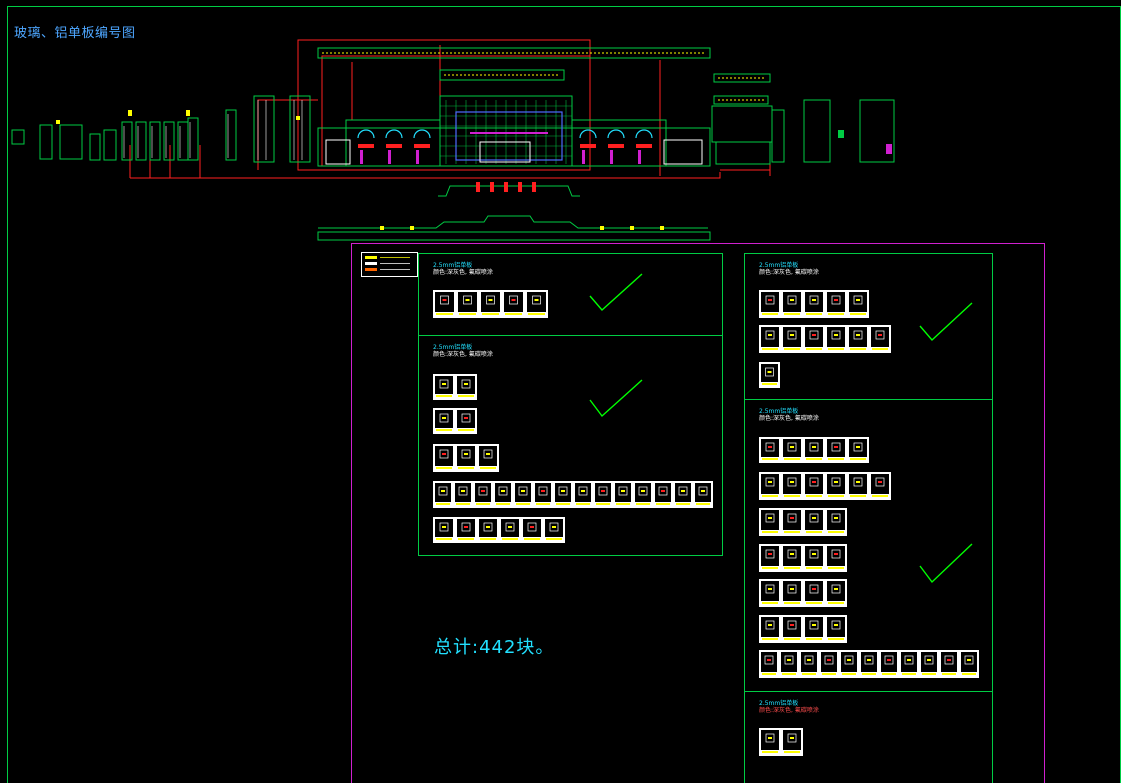  What do you see at coordinates (463, 351) in the screenshot?
I see `panel-group-label-2: 2.5mm铝单板 颜色:深灰色, 氟碳喷涂` at bounding box center [463, 351].